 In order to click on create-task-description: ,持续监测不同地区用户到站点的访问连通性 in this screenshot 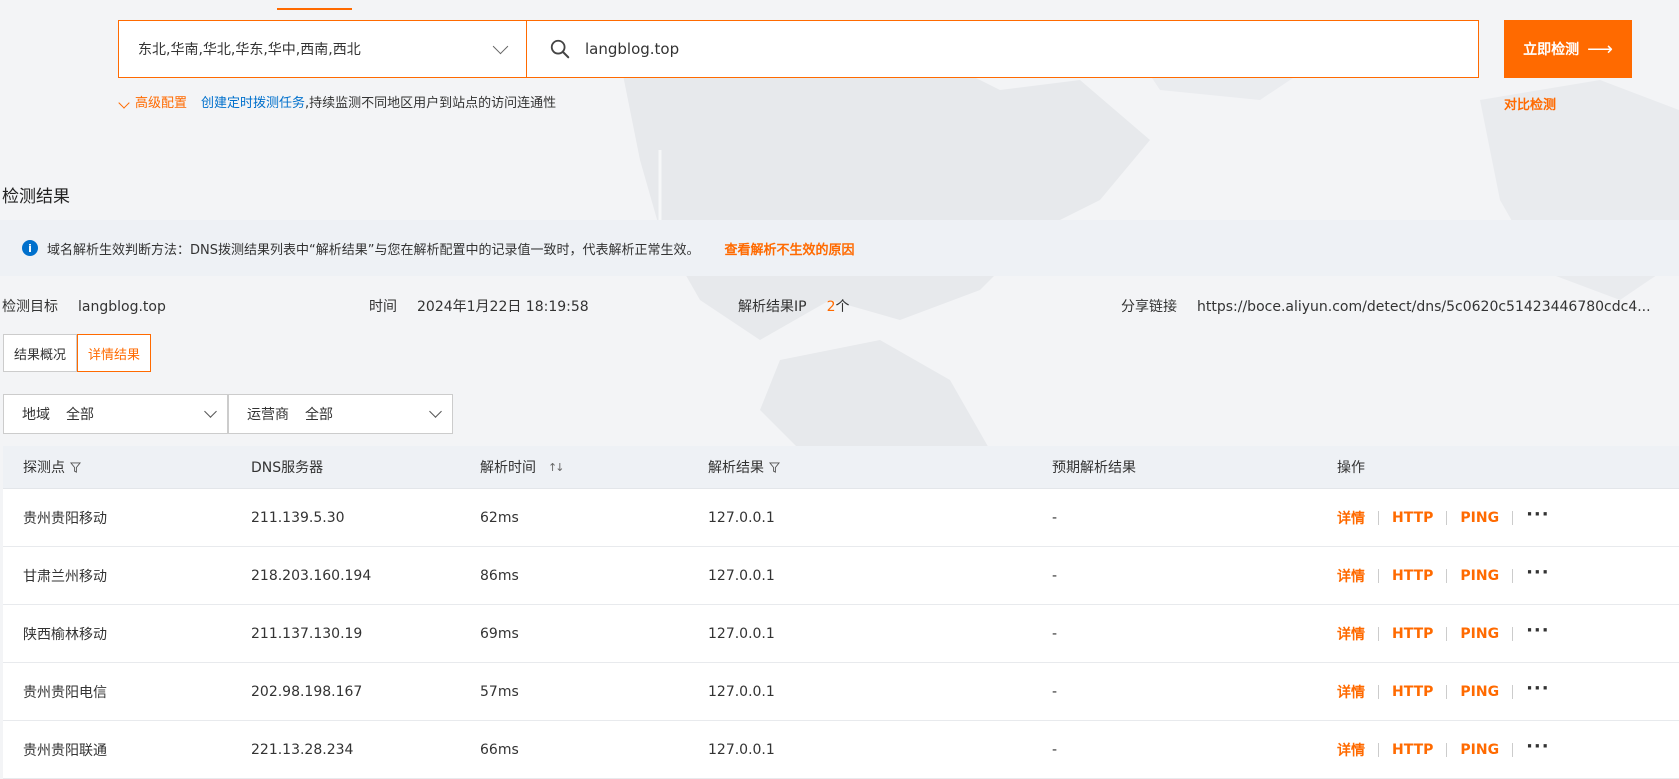, I will do `click(431, 103)`.